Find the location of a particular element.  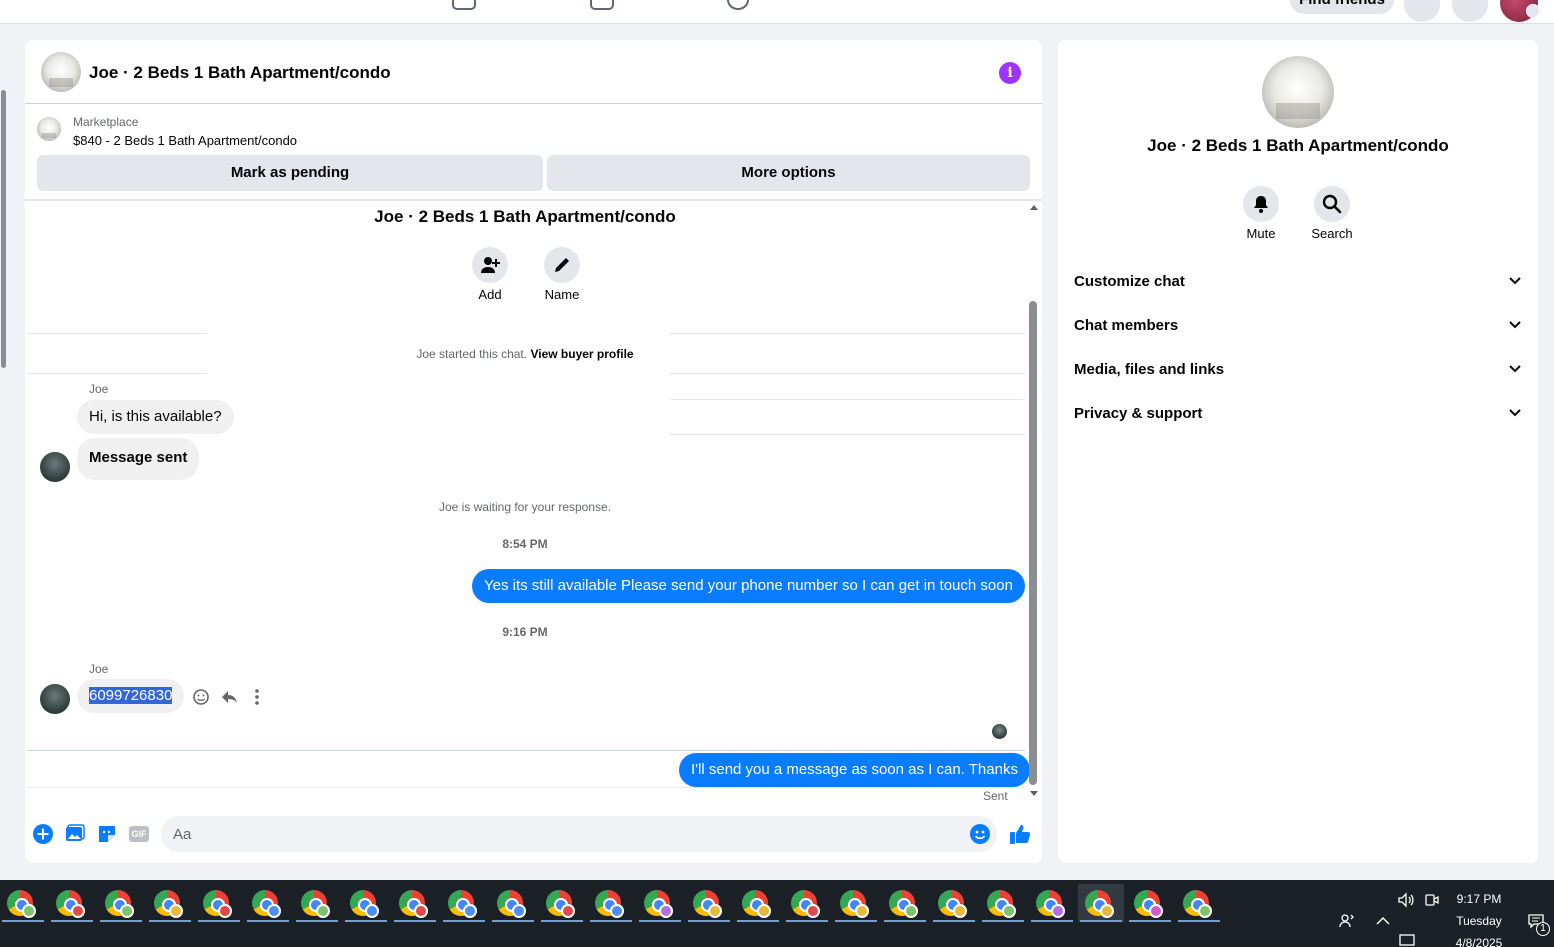

meet-now-icon is located at coordinates (1432, 900).